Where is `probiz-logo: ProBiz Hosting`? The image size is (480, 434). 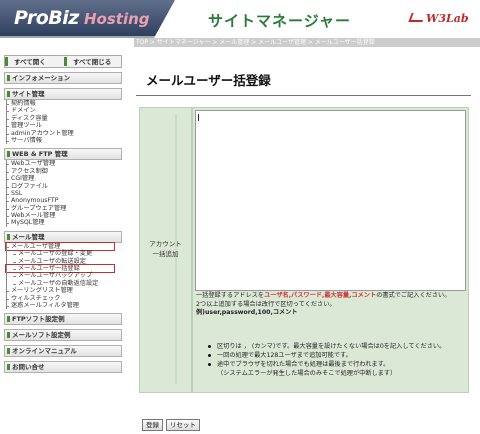
probiz-logo: ProBiz Hosting is located at coordinates (87, 19).